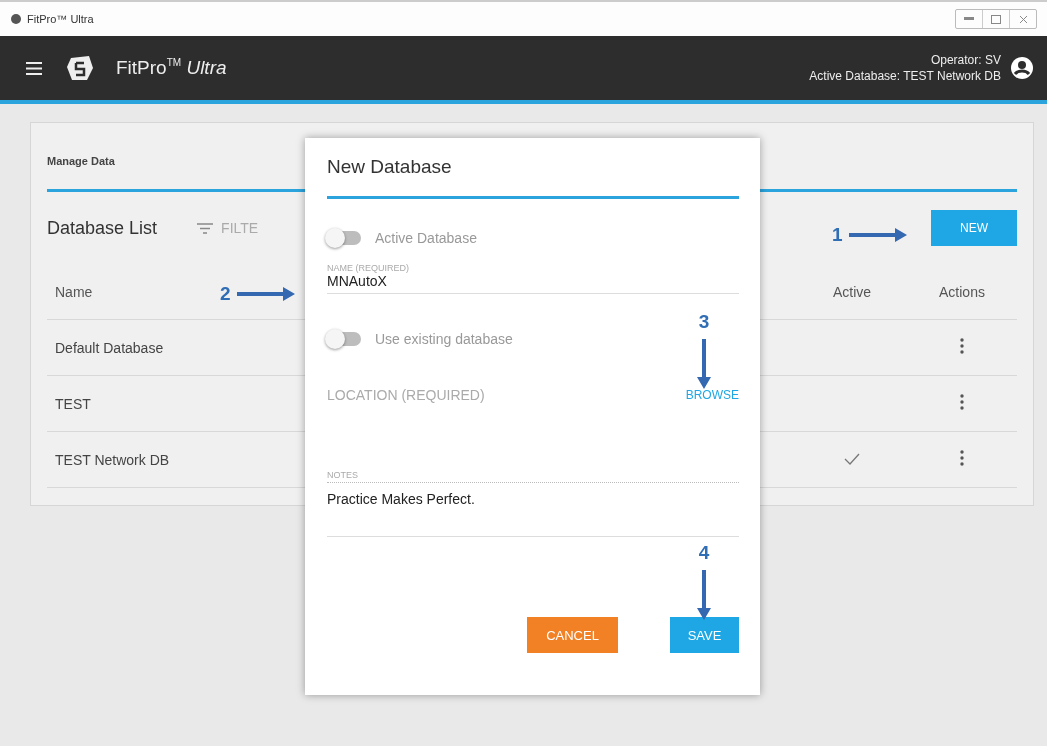 The width and height of the screenshot is (1047, 746). What do you see at coordinates (974, 228) in the screenshot?
I see `new-button: NEW` at bounding box center [974, 228].